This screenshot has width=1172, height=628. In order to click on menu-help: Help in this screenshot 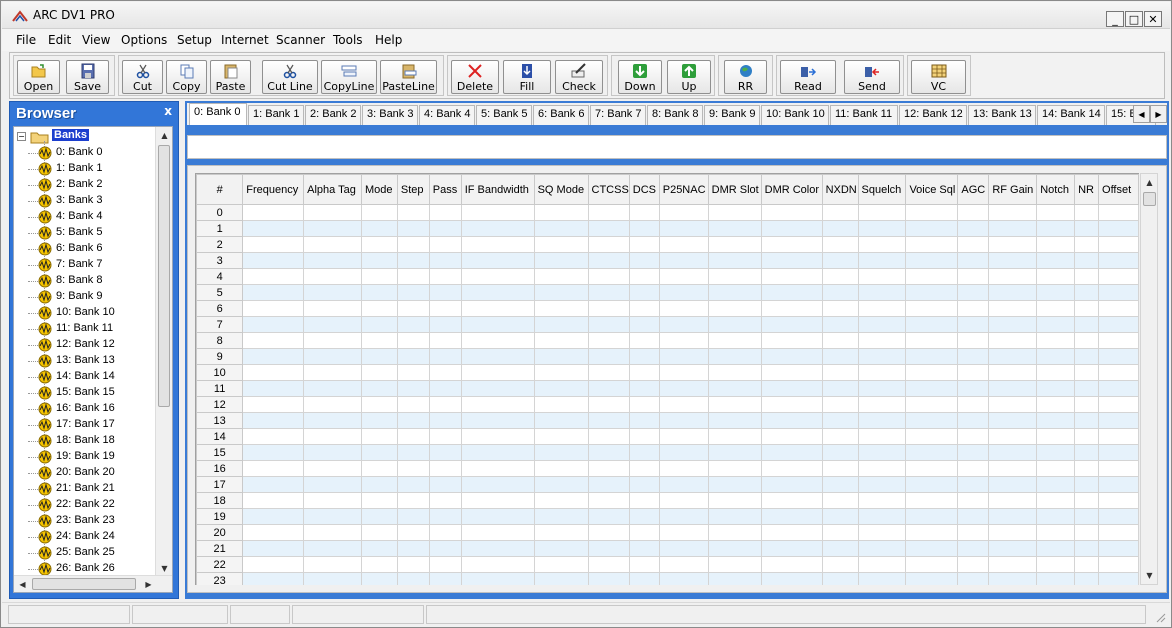, I will do `click(388, 40)`.